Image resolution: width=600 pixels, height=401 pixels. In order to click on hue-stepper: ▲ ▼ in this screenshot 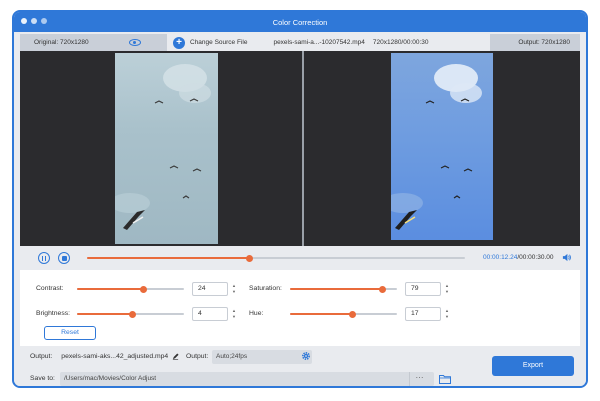, I will do `click(447, 314)`.